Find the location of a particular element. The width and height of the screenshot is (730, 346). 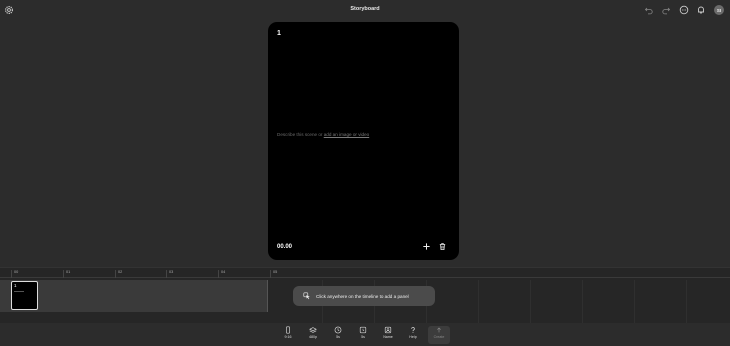

ruler-tick: 03 is located at coordinates (169, 274).